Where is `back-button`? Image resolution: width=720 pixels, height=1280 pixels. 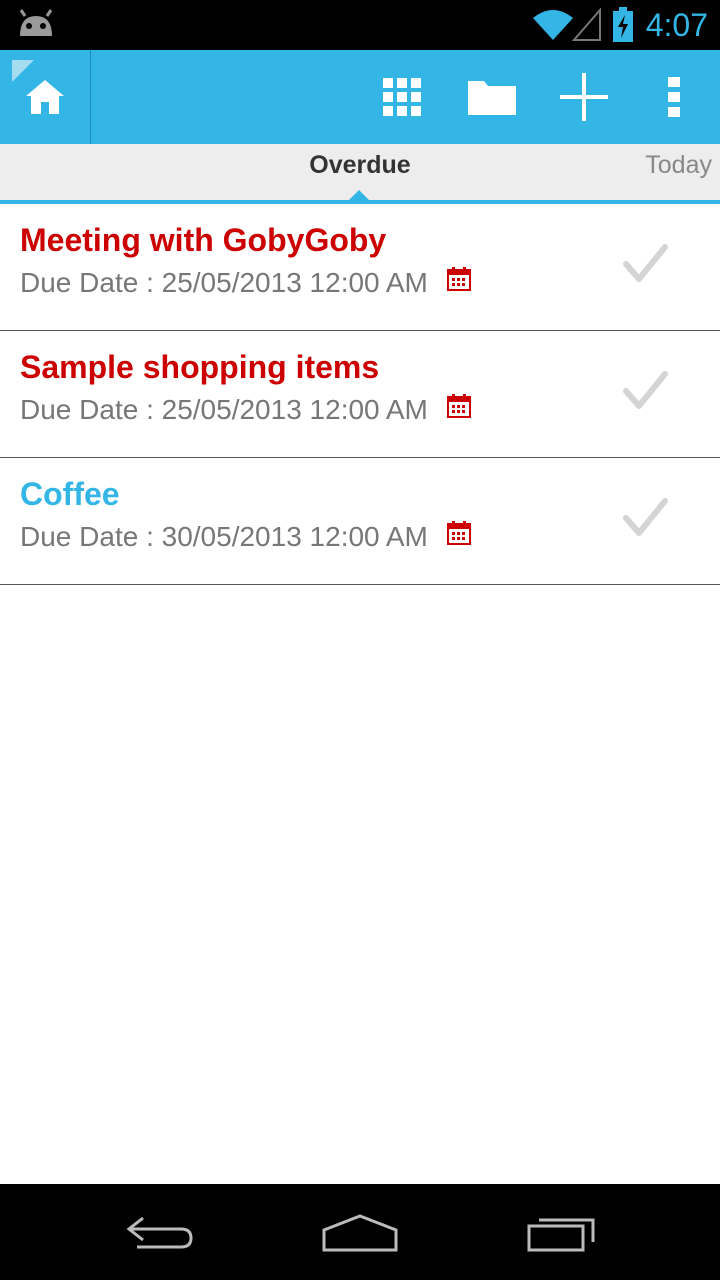 back-button is located at coordinates (160, 1232).